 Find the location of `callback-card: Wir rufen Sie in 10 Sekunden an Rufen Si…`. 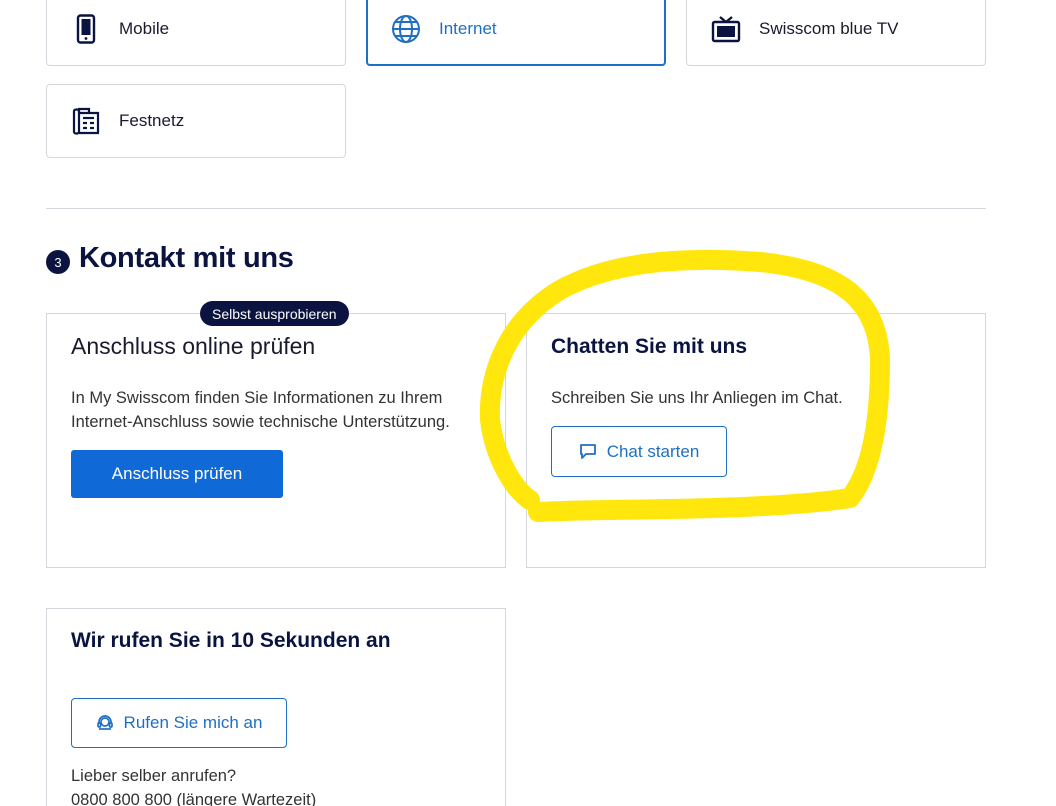

callback-card: Wir rufen Sie in 10 Sekunden an Rufen Si… is located at coordinates (276, 707).